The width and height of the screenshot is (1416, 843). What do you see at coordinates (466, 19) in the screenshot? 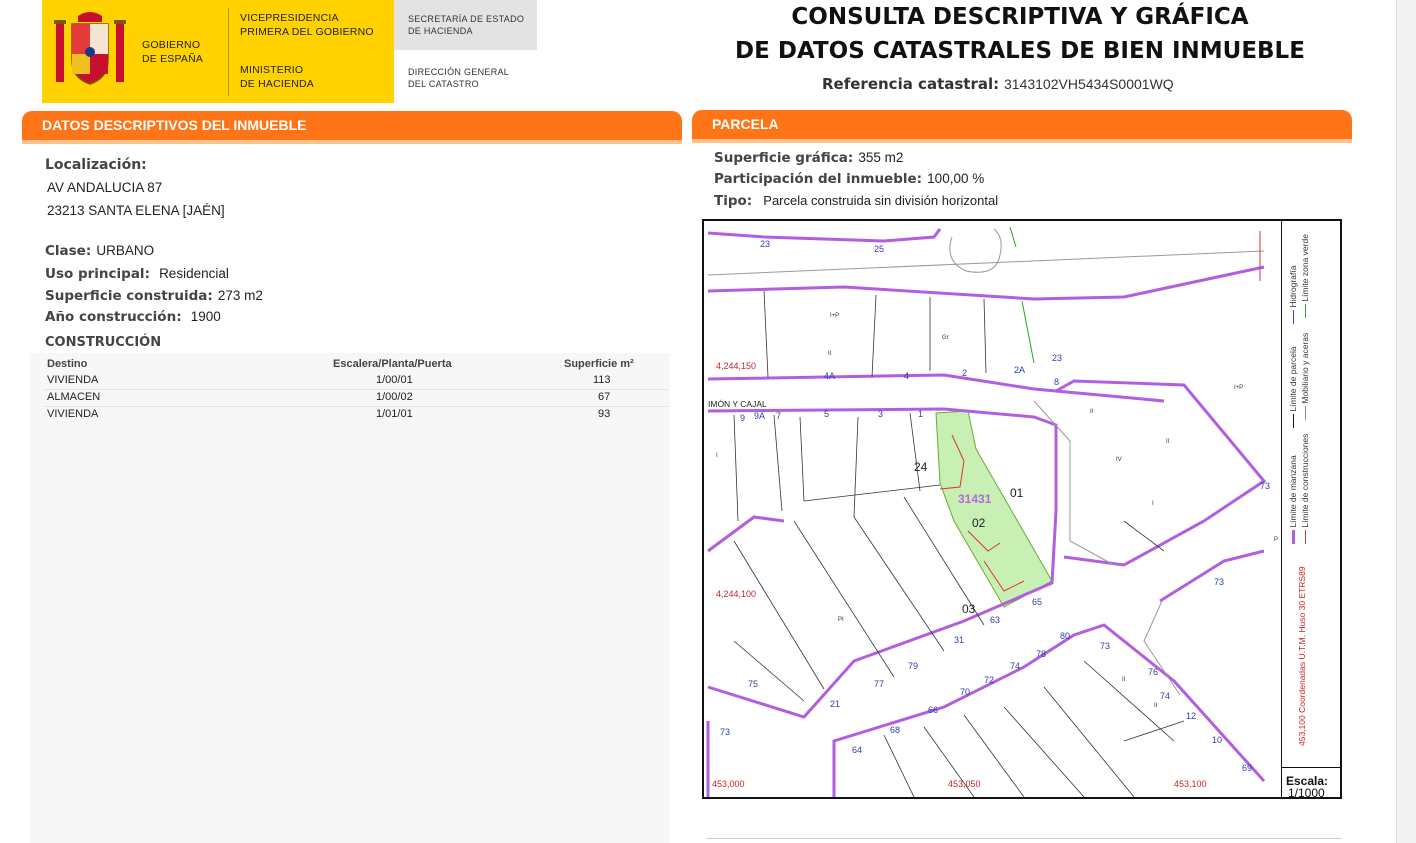
I see `secretaria-line1: SECRETARÍA DE ESTADO` at bounding box center [466, 19].